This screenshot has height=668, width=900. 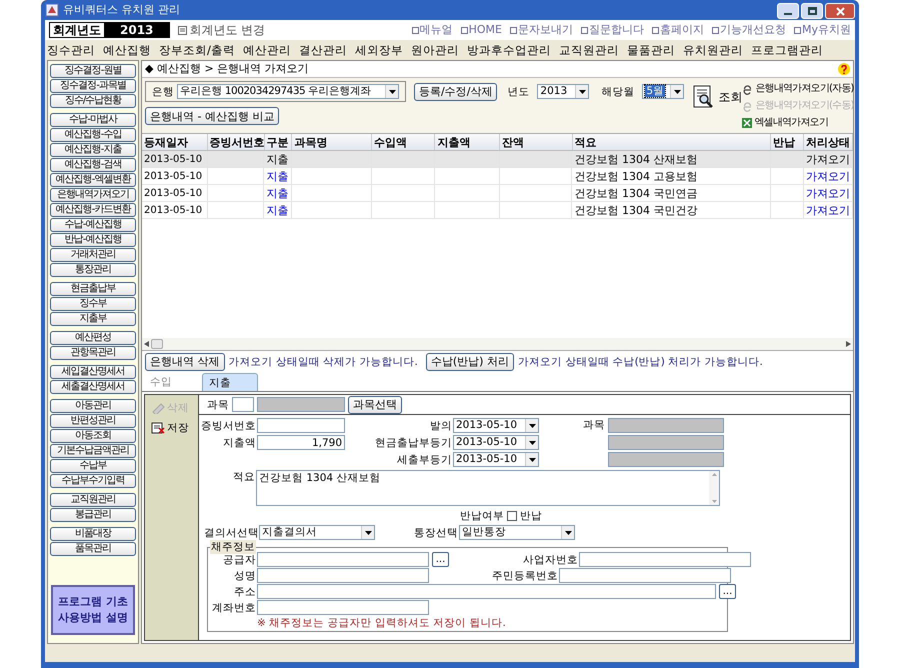 I want to click on sidebar-button: 세출결산명세서, so click(x=93, y=387).